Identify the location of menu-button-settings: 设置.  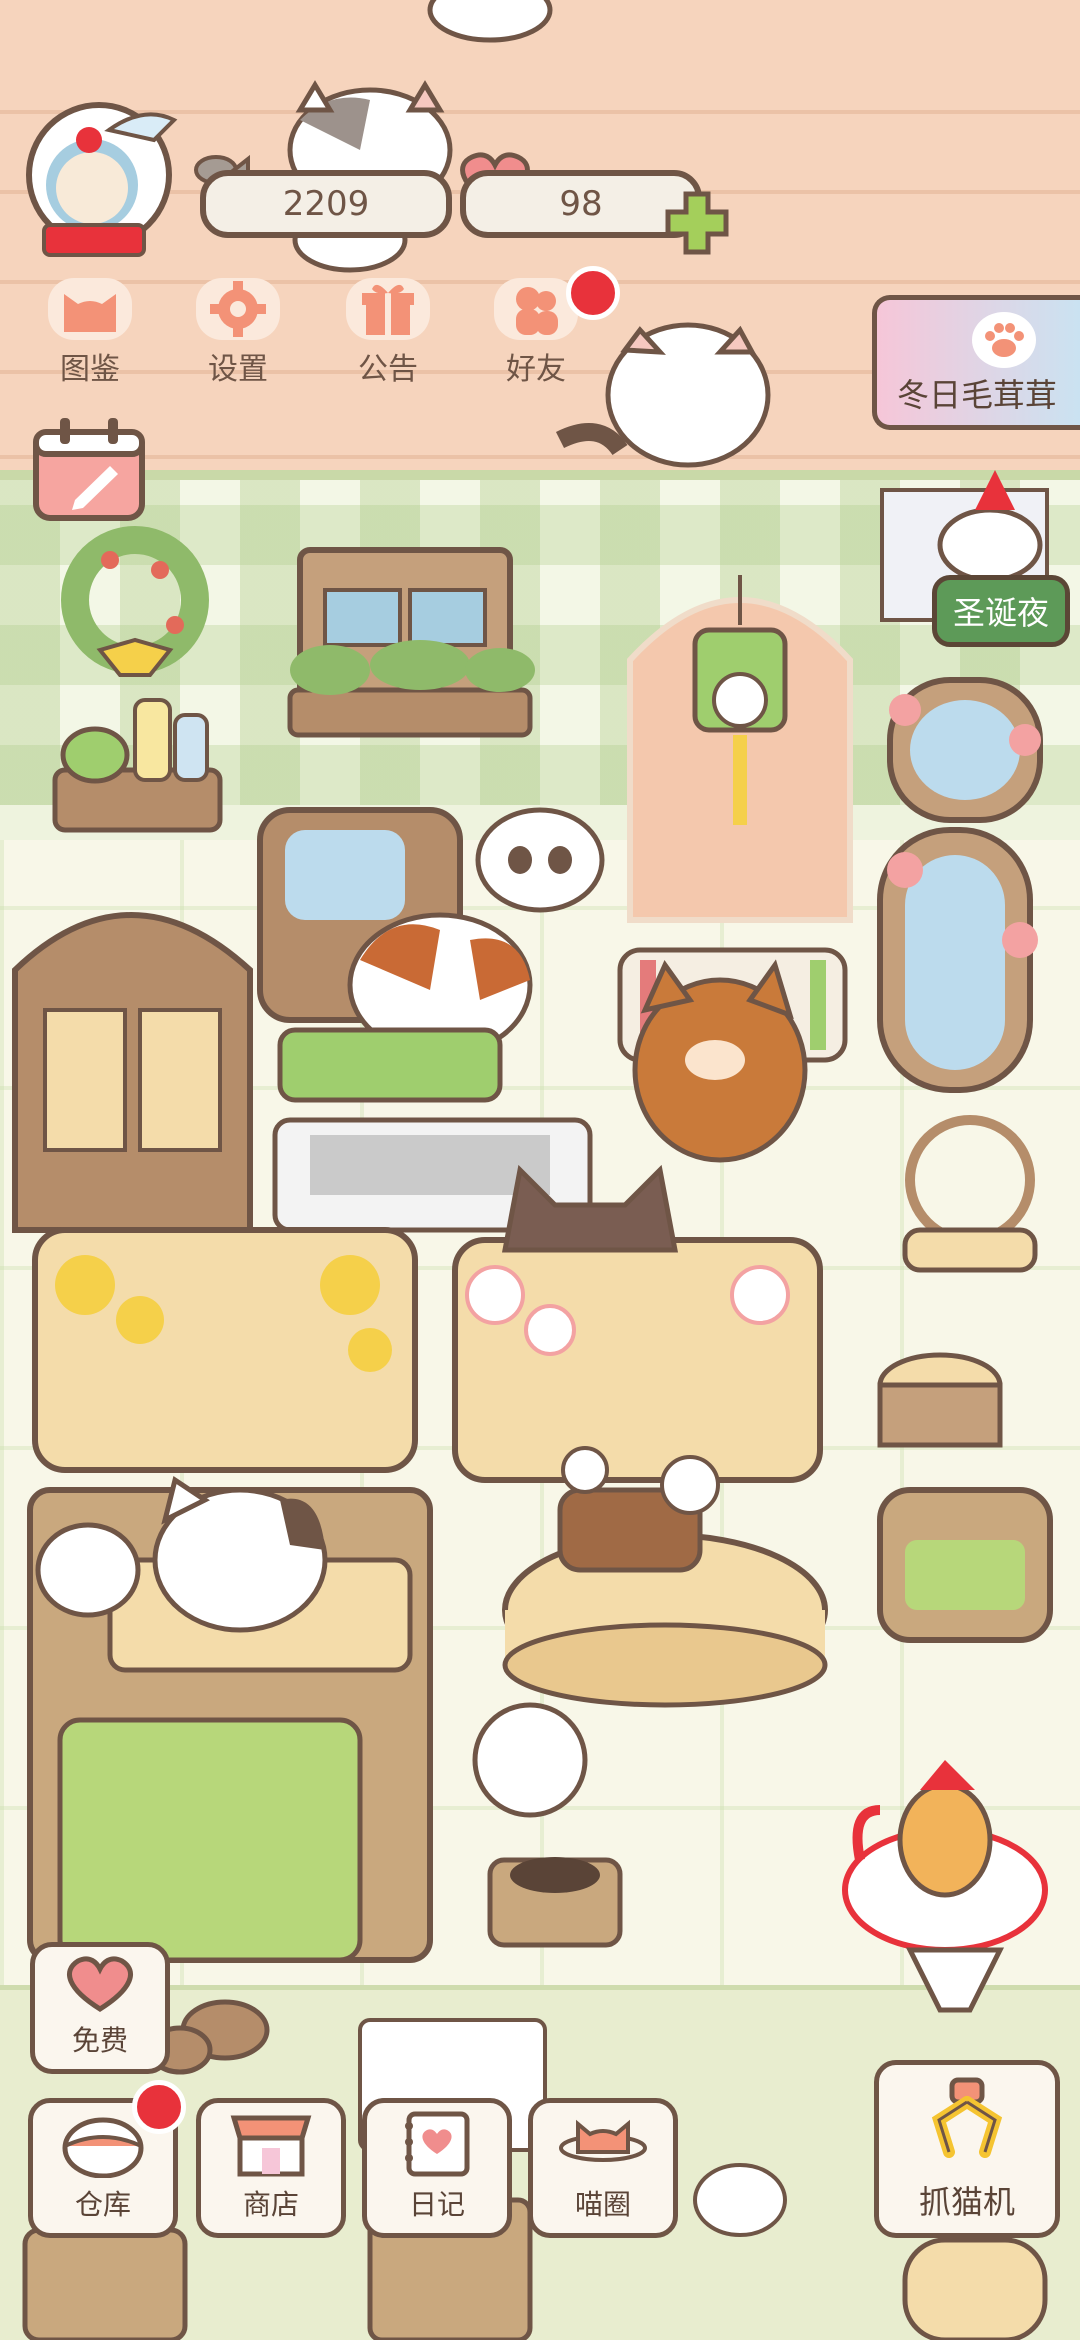
(238, 333).